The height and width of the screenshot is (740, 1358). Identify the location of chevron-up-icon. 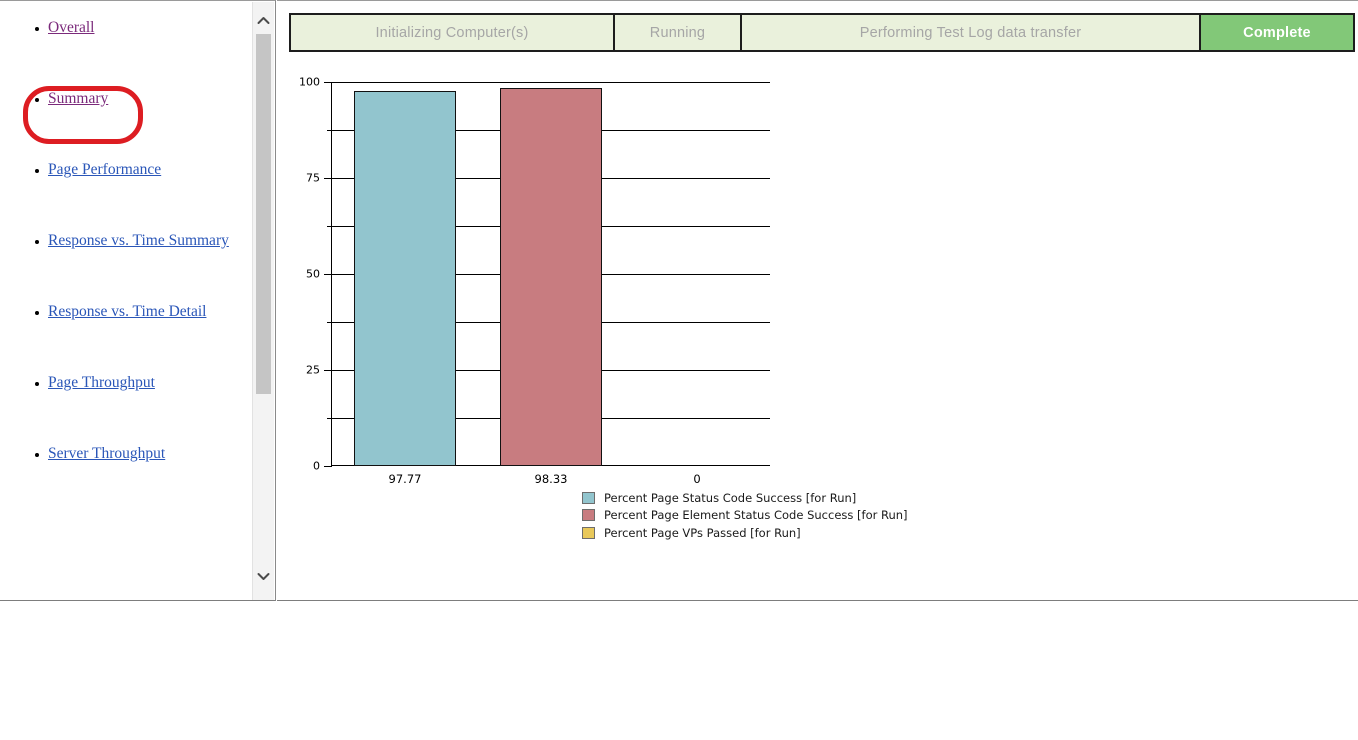
(263, 20).